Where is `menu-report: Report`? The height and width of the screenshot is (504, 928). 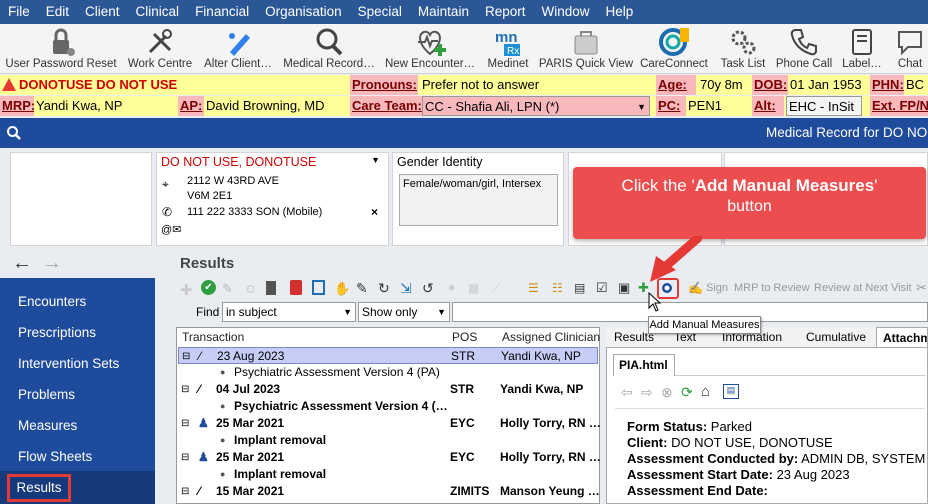
menu-report: Report is located at coordinates (505, 12).